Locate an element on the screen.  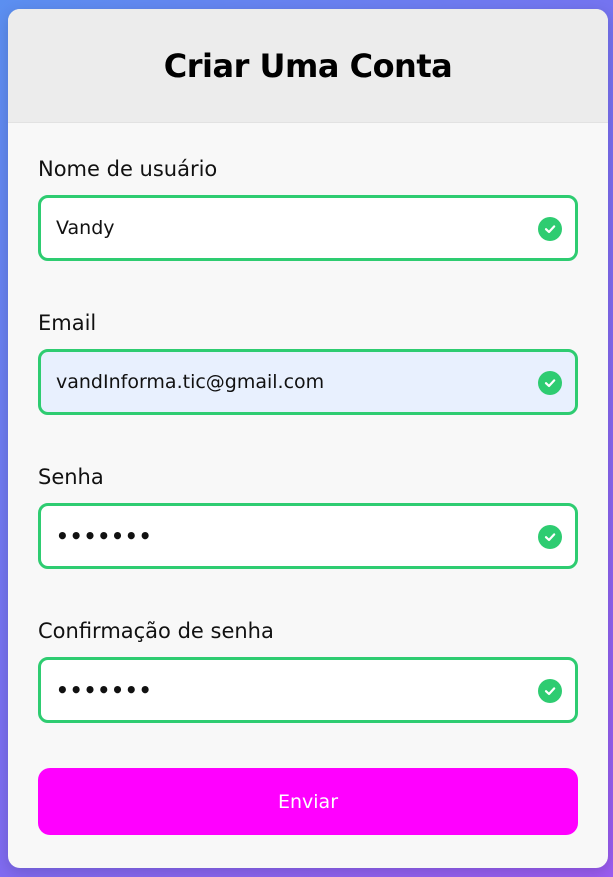
submit-button: Enviar is located at coordinates (308, 801).